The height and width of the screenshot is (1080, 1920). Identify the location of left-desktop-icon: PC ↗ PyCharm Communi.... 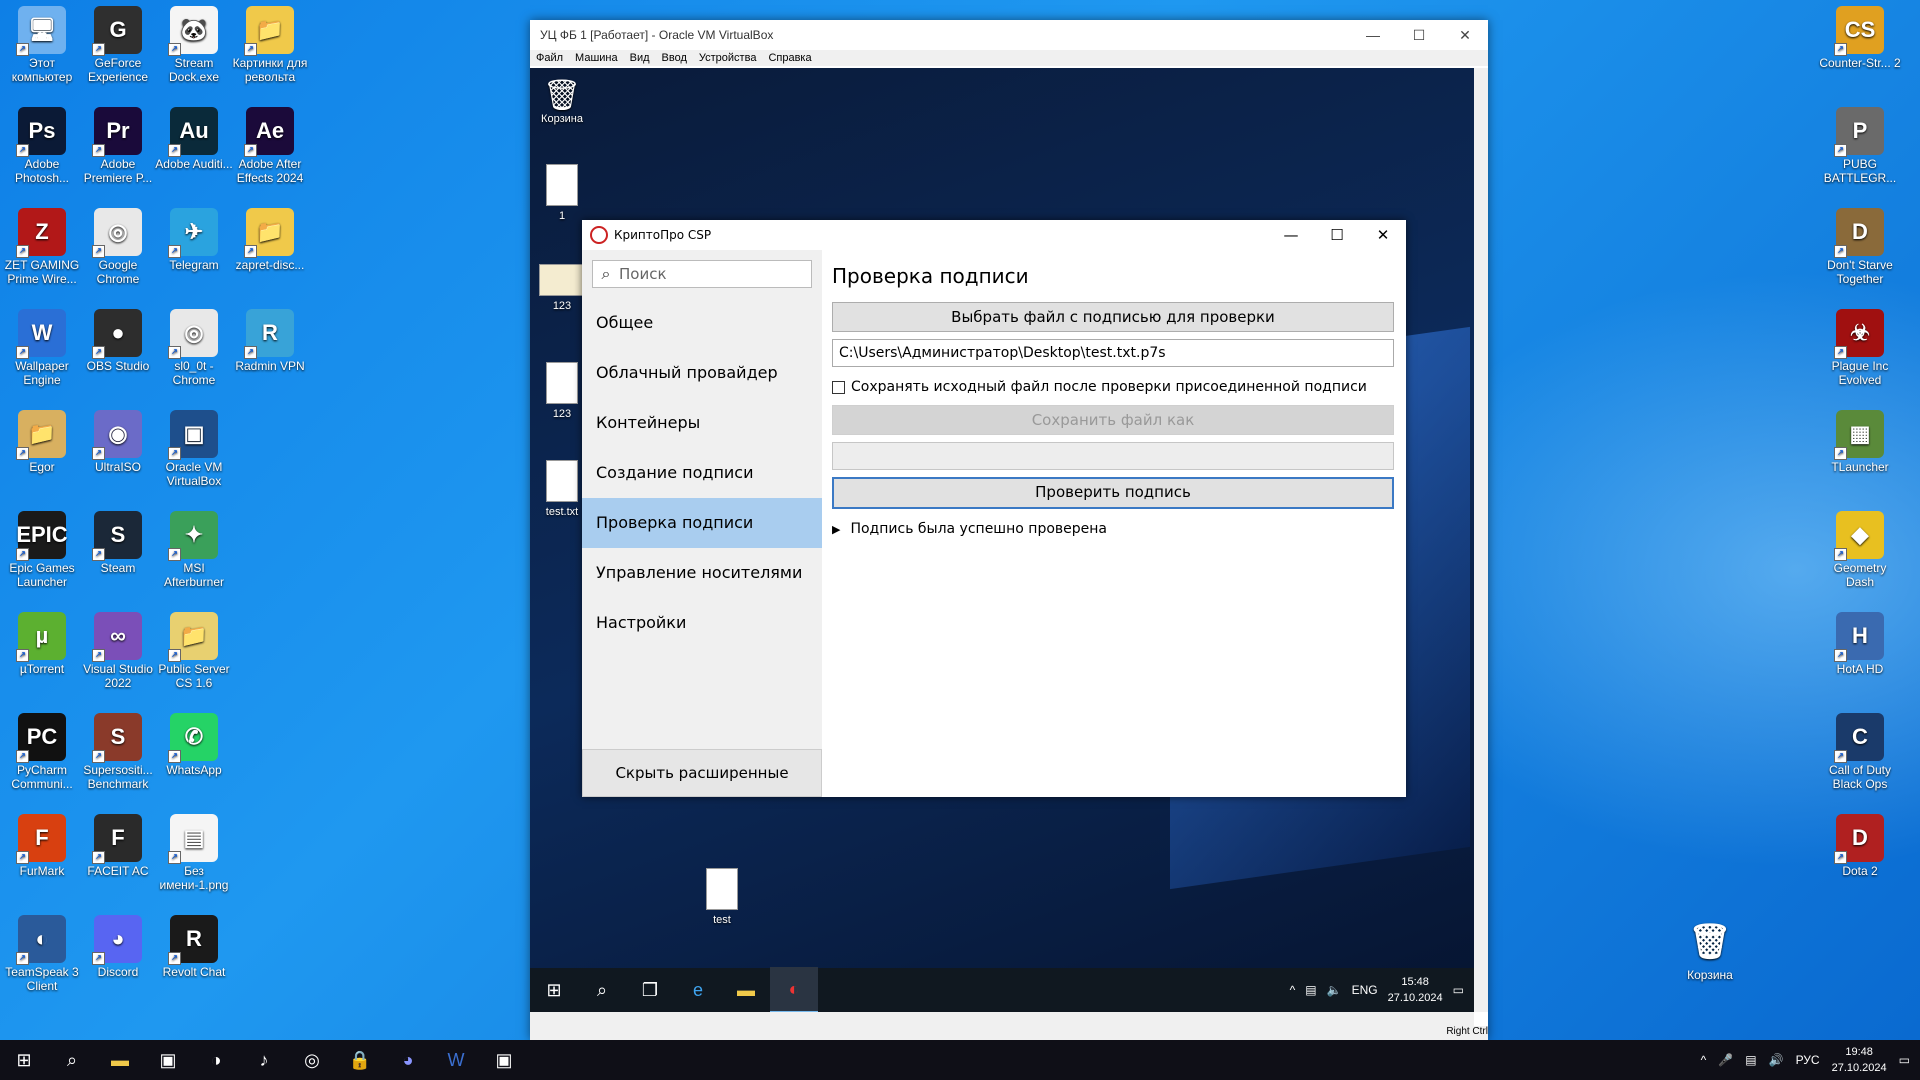
(42, 752).